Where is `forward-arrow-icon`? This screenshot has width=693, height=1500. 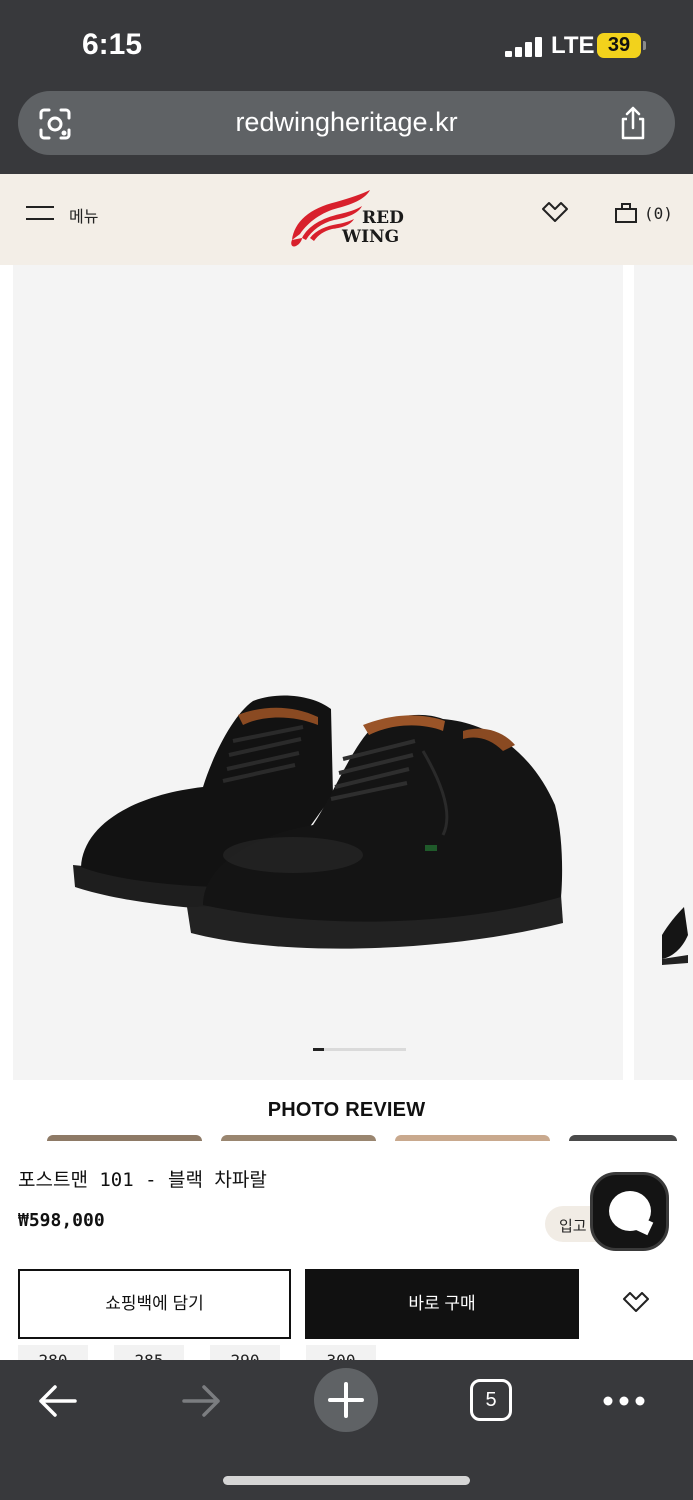 forward-arrow-icon is located at coordinates (202, 1401).